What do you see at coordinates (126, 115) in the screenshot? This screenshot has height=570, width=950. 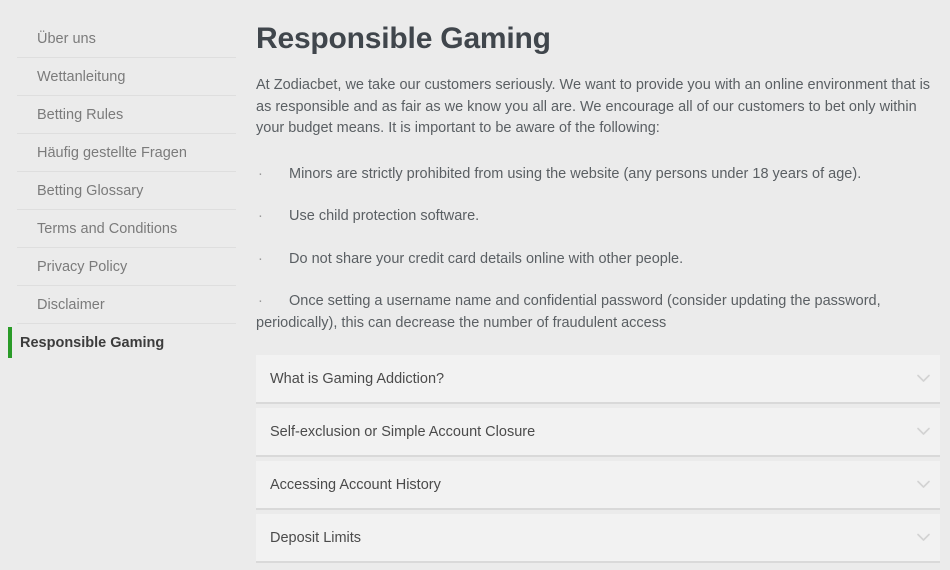 I see `sidebar-item-betting-rules: Betting Rules` at bounding box center [126, 115].